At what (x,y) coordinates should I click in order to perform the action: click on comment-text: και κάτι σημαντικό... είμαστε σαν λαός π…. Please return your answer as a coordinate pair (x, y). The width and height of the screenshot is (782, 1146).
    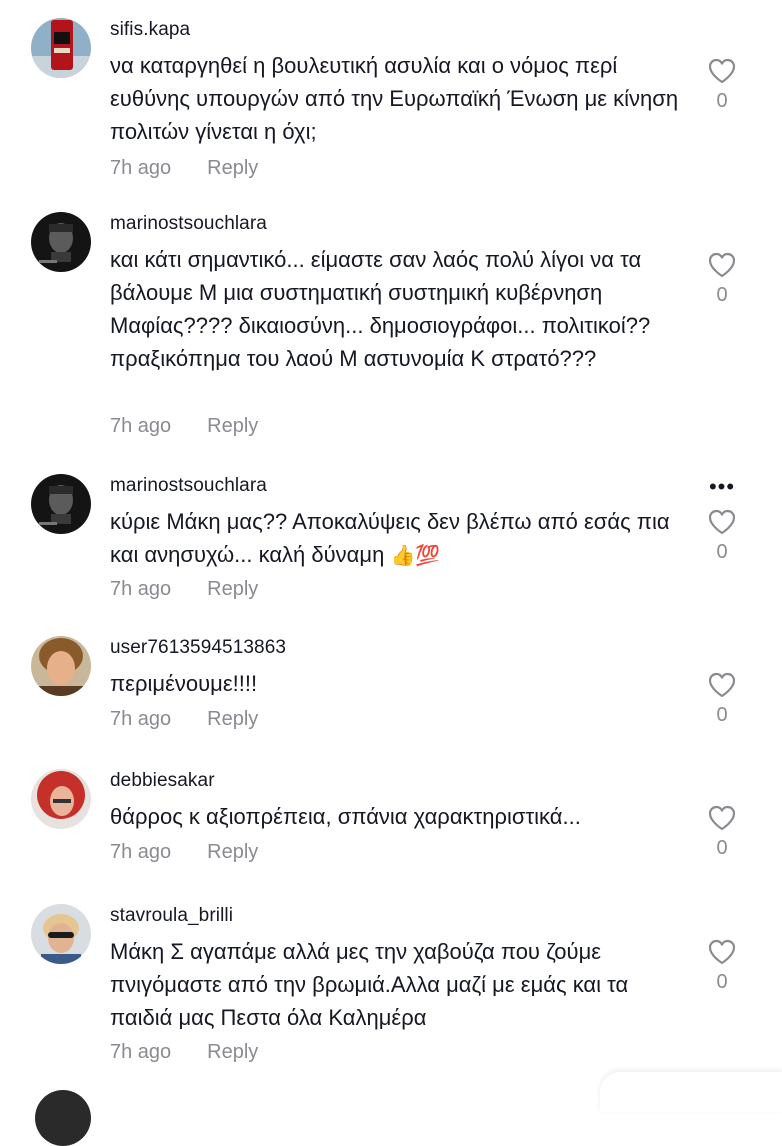
    Looking at the image, I should click on (380, 309).